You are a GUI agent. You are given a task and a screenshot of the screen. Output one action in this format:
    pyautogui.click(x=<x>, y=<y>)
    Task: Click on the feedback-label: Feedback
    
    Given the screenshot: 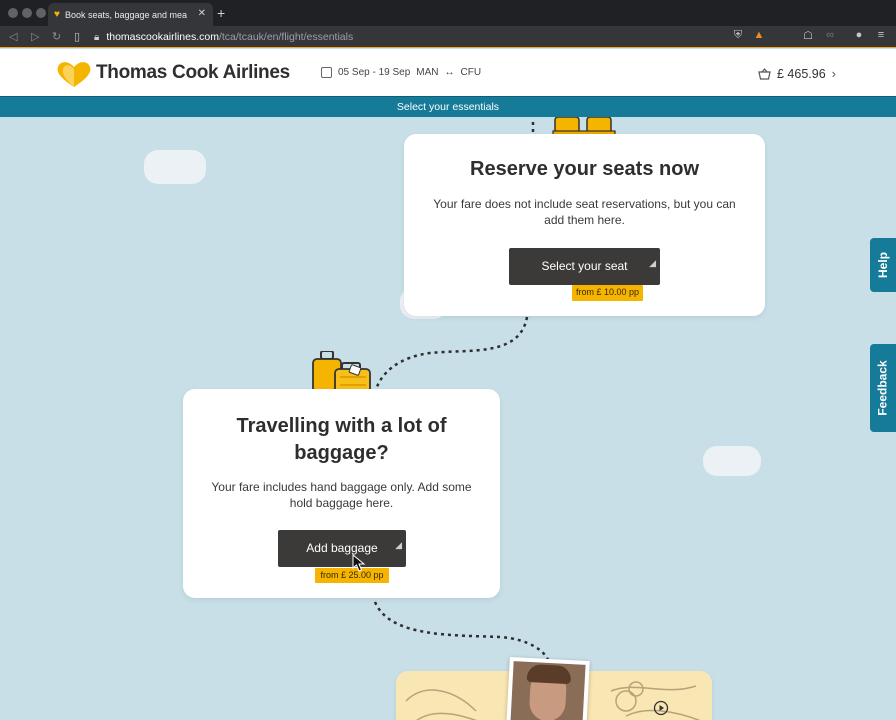 What is the action you would take?
    pyautogui.click(x=883, y=388)
    